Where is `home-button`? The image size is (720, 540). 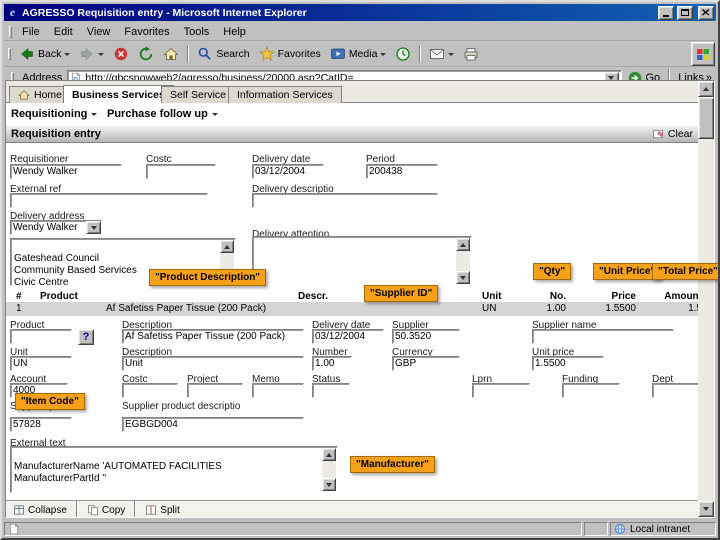
home-button is located at coordinates (171, 54).